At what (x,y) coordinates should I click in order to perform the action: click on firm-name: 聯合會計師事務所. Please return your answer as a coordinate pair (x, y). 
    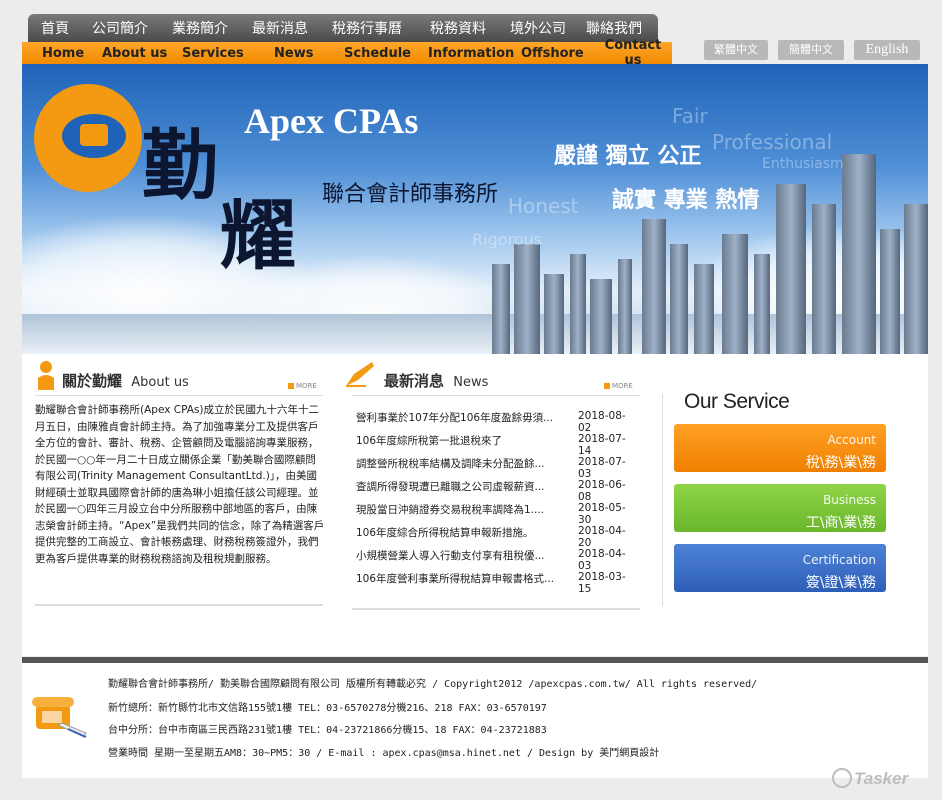
    Looking at the image, I should click on (410, 194).